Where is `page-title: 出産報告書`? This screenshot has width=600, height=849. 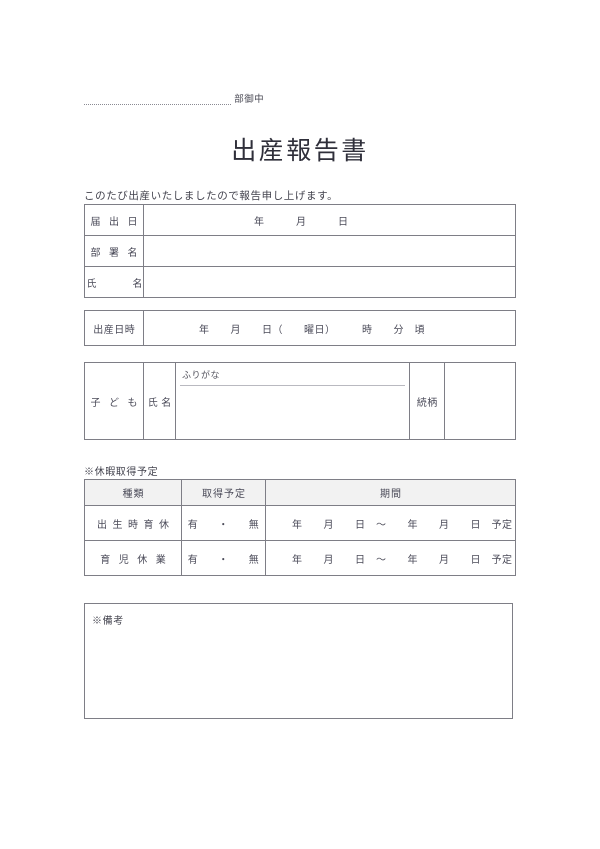 page-title: 出産報告書 is located at coordinates (300, 151).